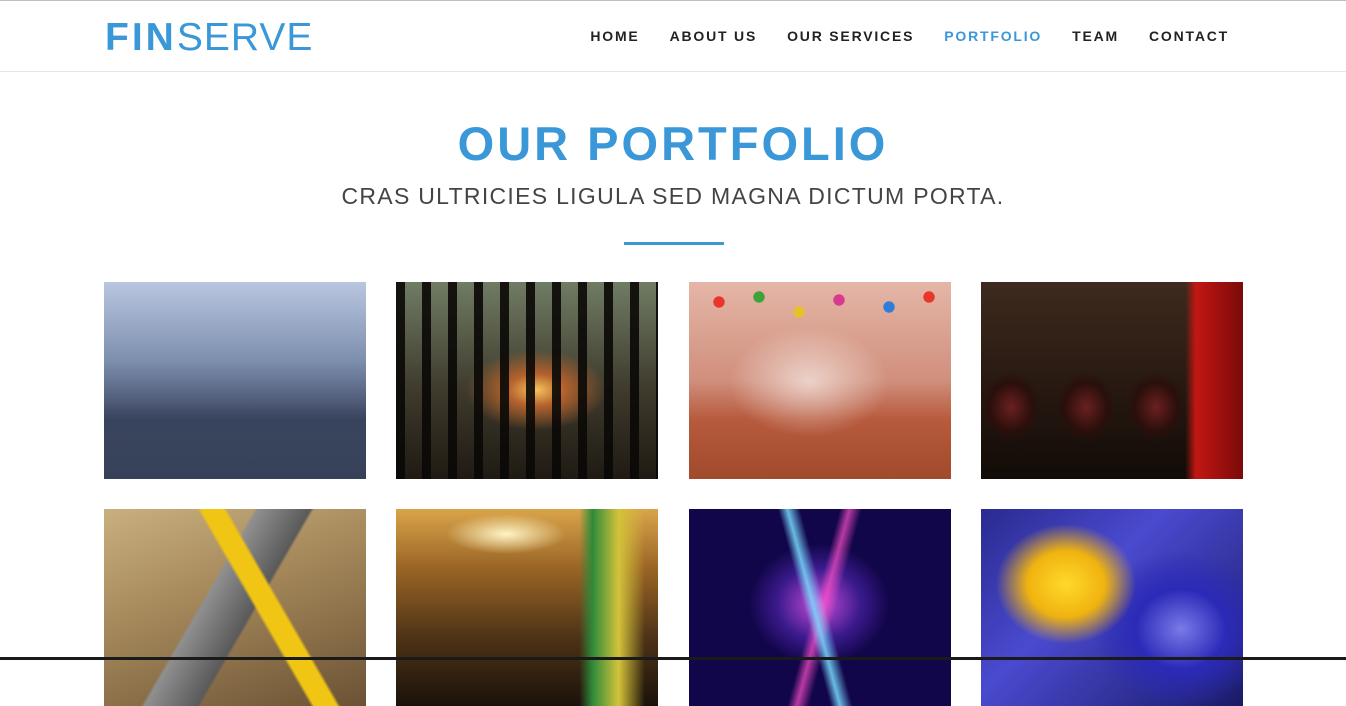 The height and width of the screenshot is (706, 1346). I want to click on portfolio-item-daffodil: yellow-daffodil, so click(1112, 607).